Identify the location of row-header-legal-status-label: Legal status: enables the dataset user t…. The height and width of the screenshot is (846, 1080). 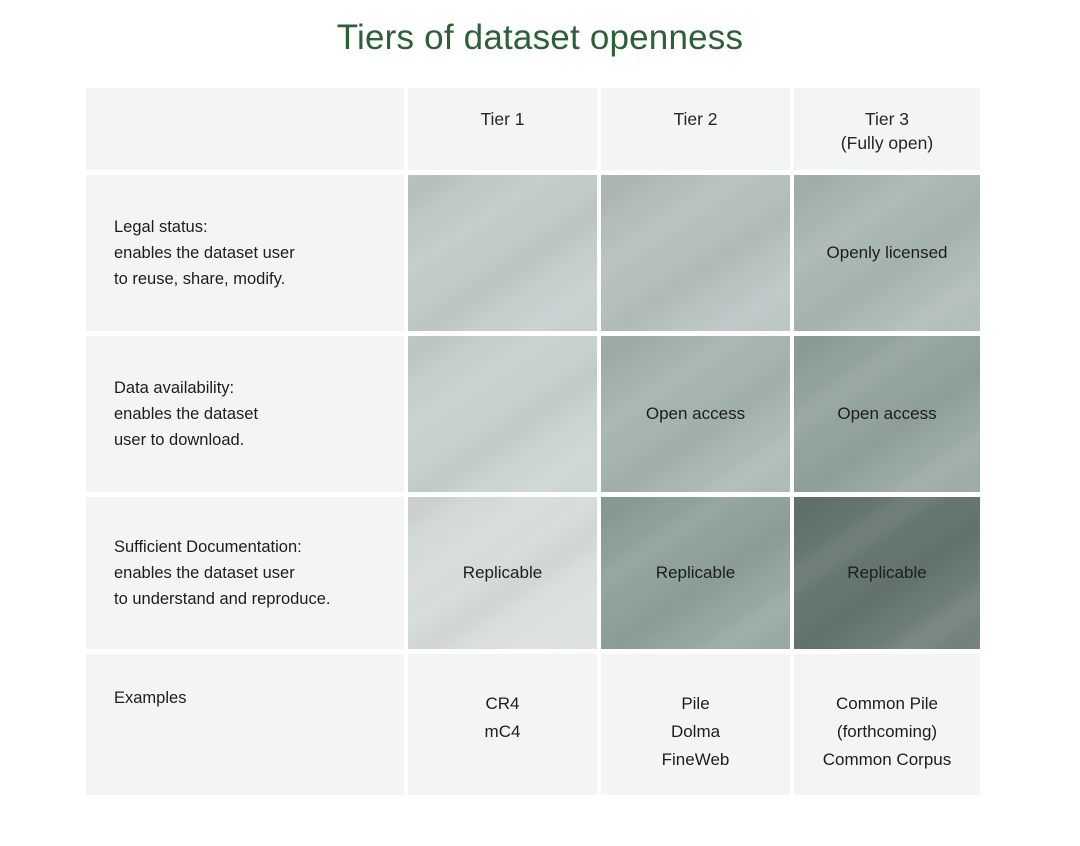
(204, 253).